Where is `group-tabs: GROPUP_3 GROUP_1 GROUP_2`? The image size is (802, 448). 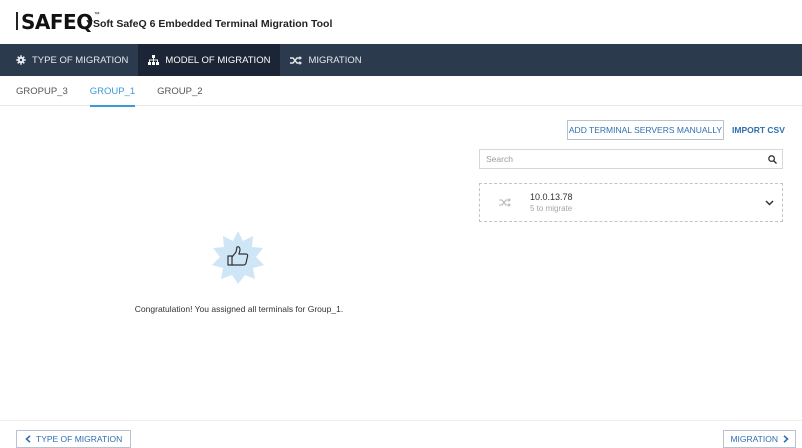
group-tabs: GROPUP_3 GROUP_1 GROUP_2 is located at coordinates (401, 91).